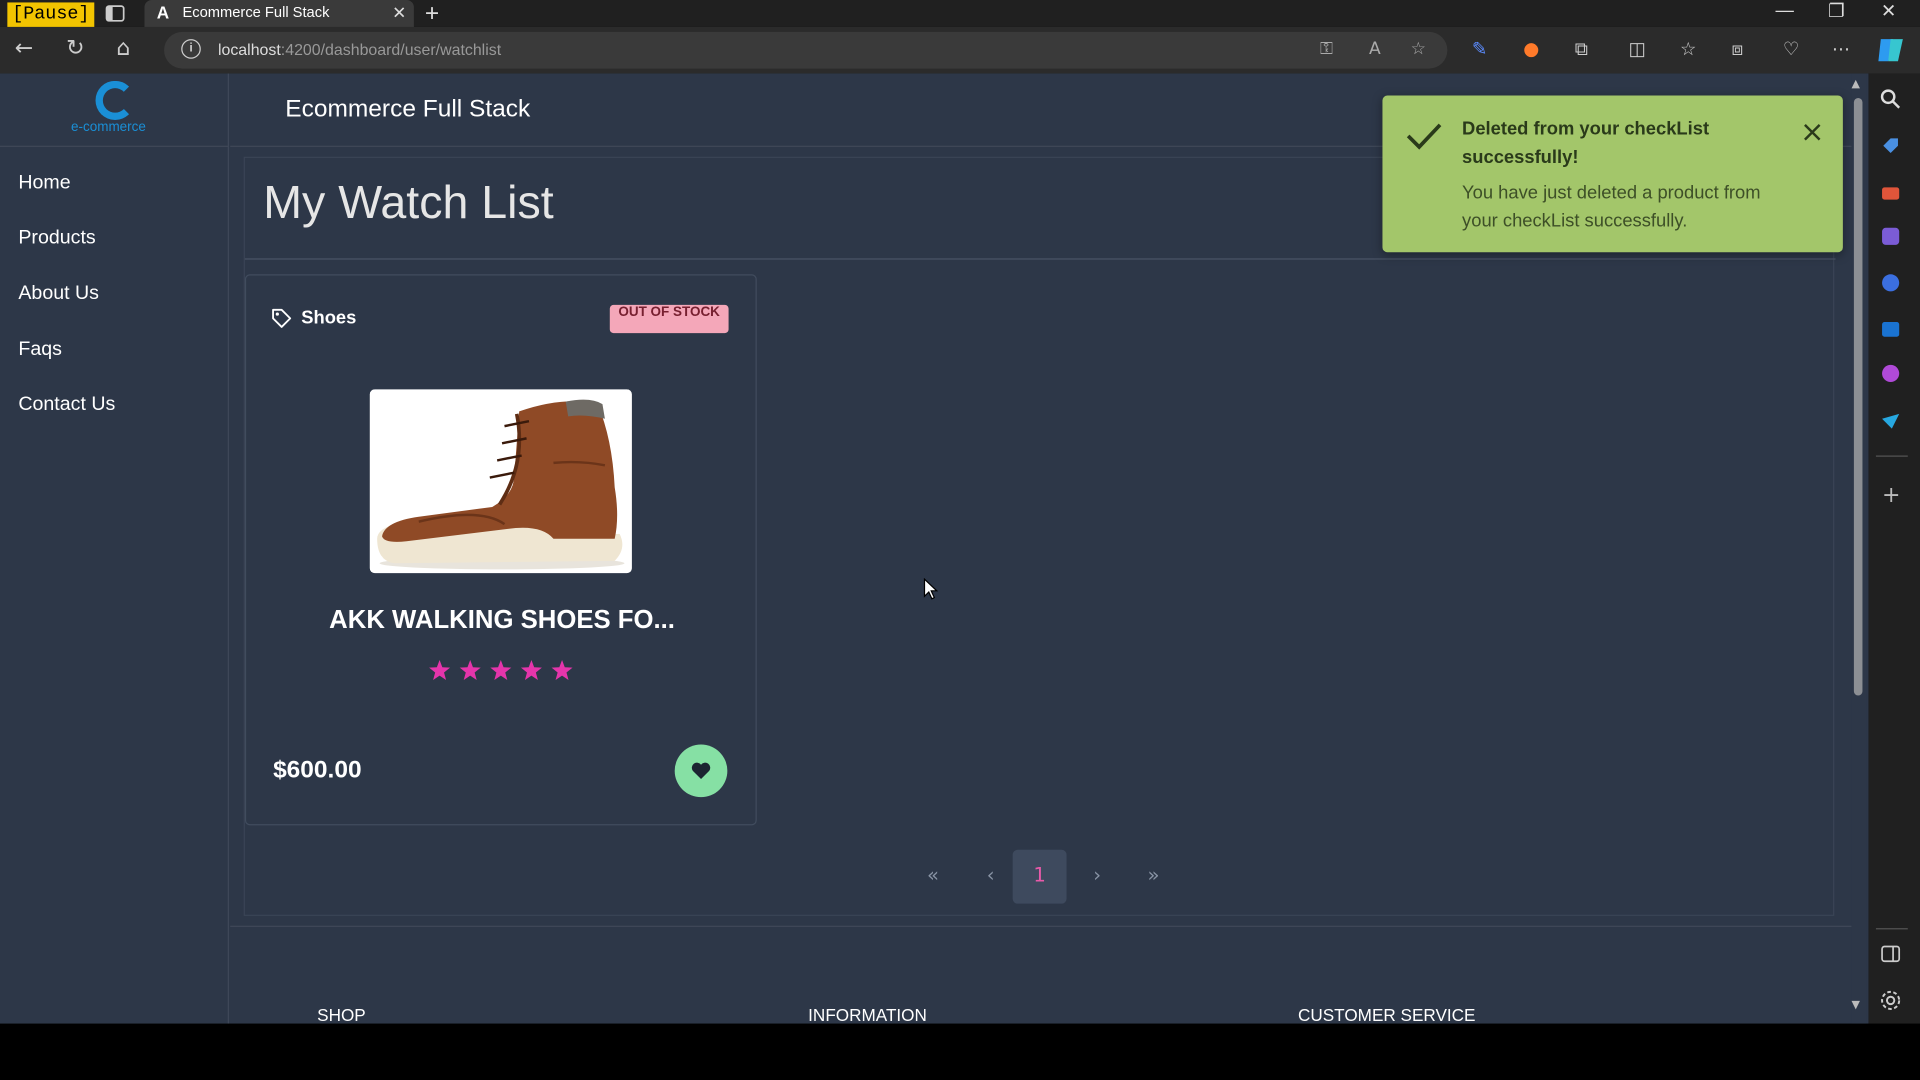  What do you see at coordinates (1894, 548) in the screenshot?
I see `edge-sidebar: +` at bounding box center [1894, 548].